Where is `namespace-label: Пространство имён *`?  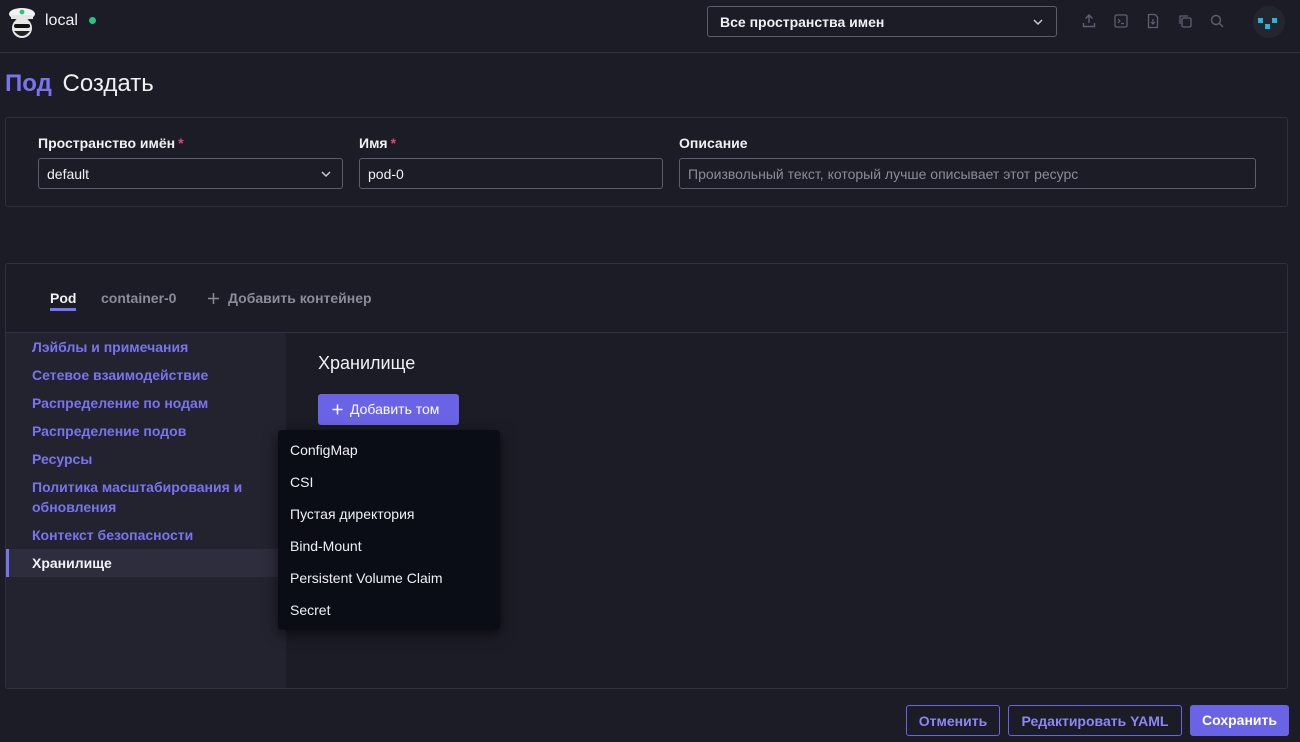
namespace-label: Пространство имён * is located at coordinates (111, 143).